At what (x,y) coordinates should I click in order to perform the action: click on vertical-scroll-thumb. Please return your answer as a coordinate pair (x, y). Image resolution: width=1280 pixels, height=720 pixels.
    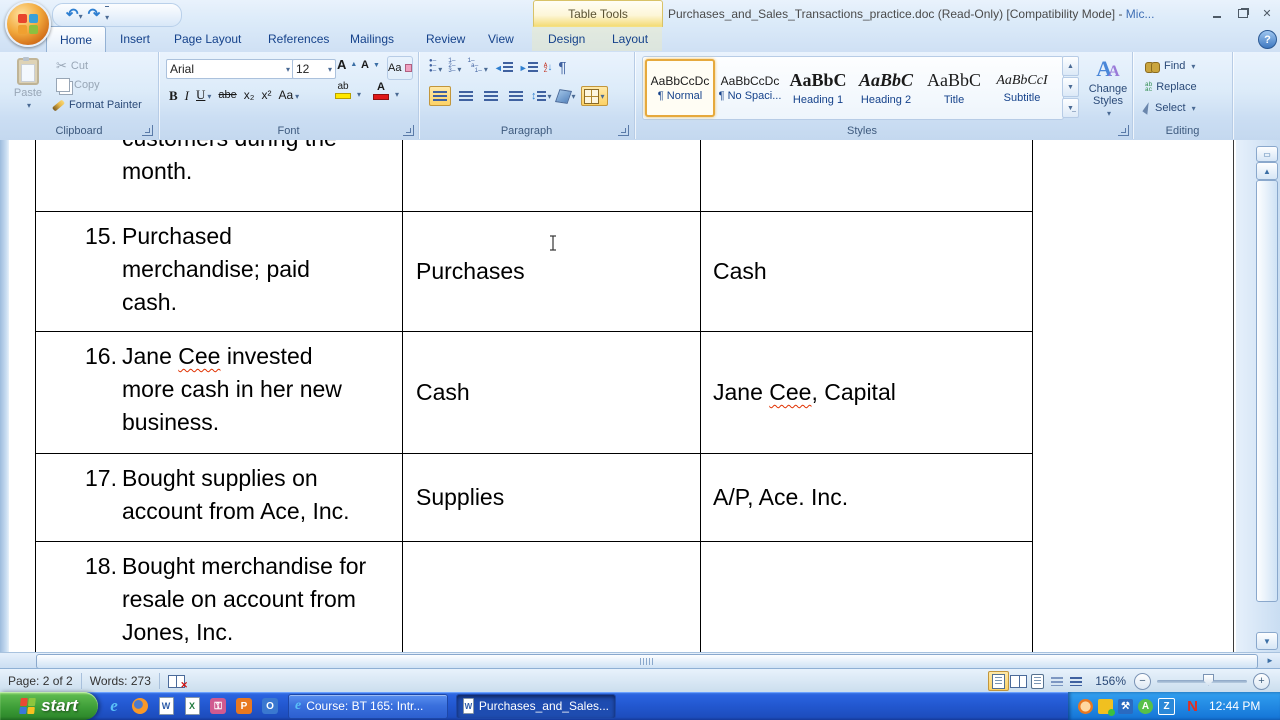
    Looking at the image, I should click on (1267, 391).